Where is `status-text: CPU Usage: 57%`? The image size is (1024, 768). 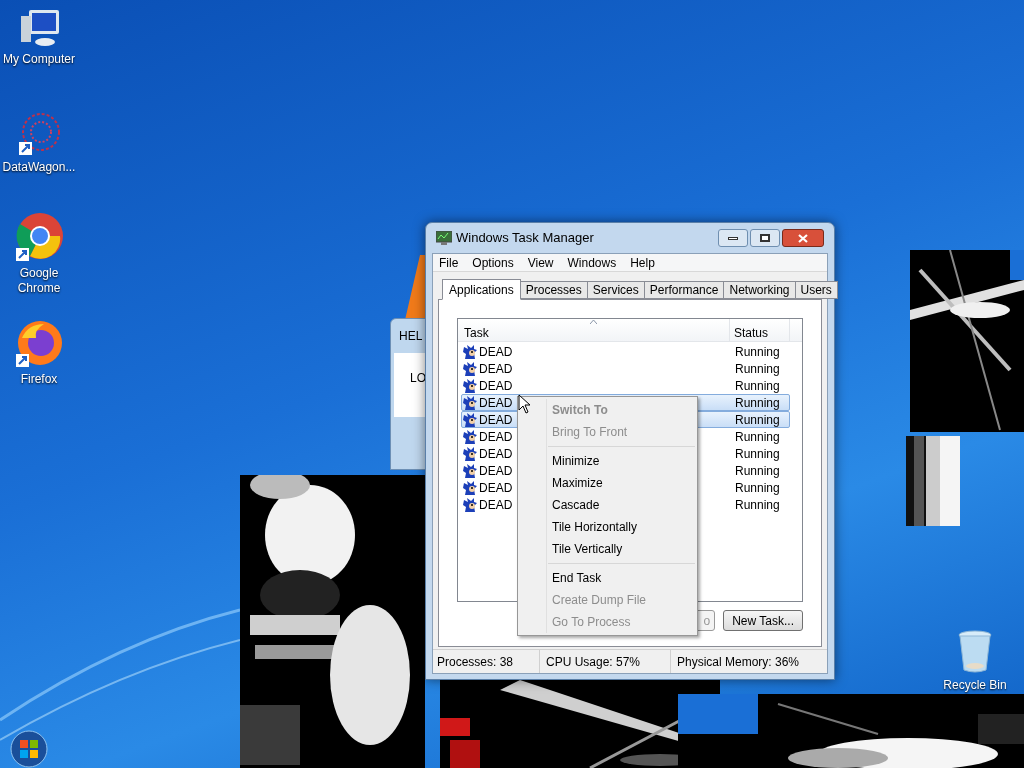 status-text: CPU Usage: 57% is located at coordinates (593, 662).